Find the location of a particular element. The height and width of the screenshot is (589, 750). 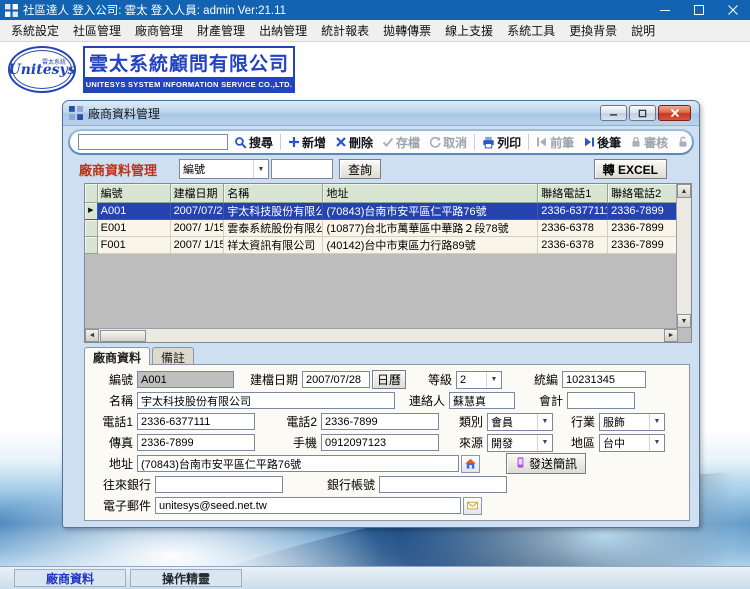

menu-item-vouchers: 拋轉傳票 is located at coordinates (407, 30).